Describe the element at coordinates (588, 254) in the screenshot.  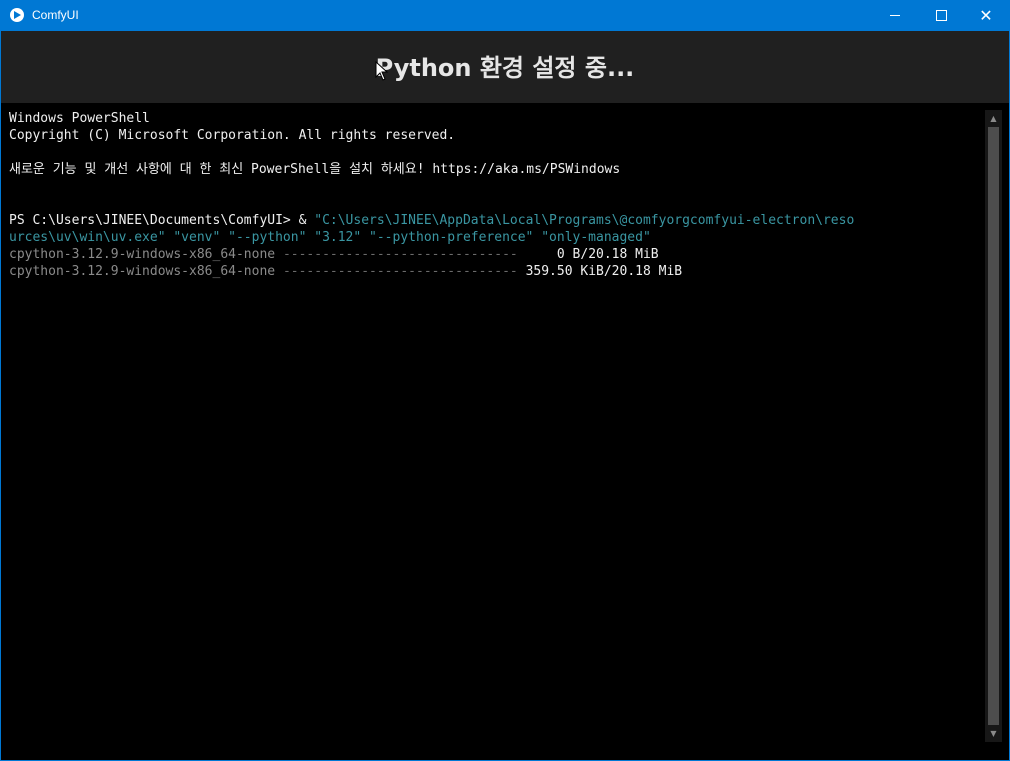
I see `download-size: 0 B/20.18 MiB` at that location.